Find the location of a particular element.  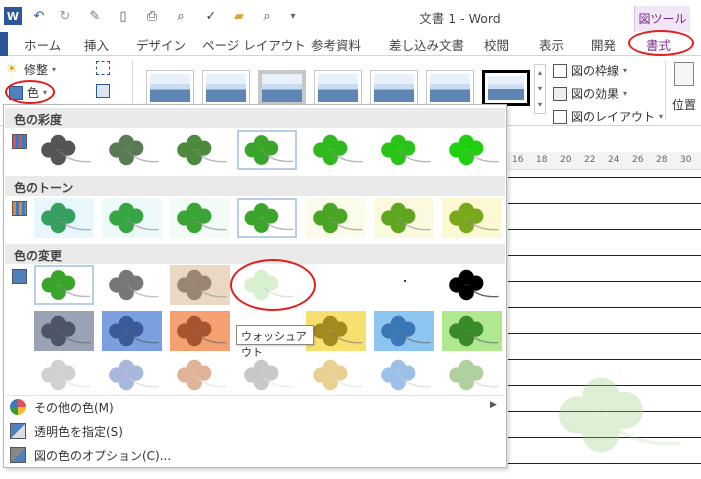

set-transparent-color-icon is located at coordinates (18, 431).